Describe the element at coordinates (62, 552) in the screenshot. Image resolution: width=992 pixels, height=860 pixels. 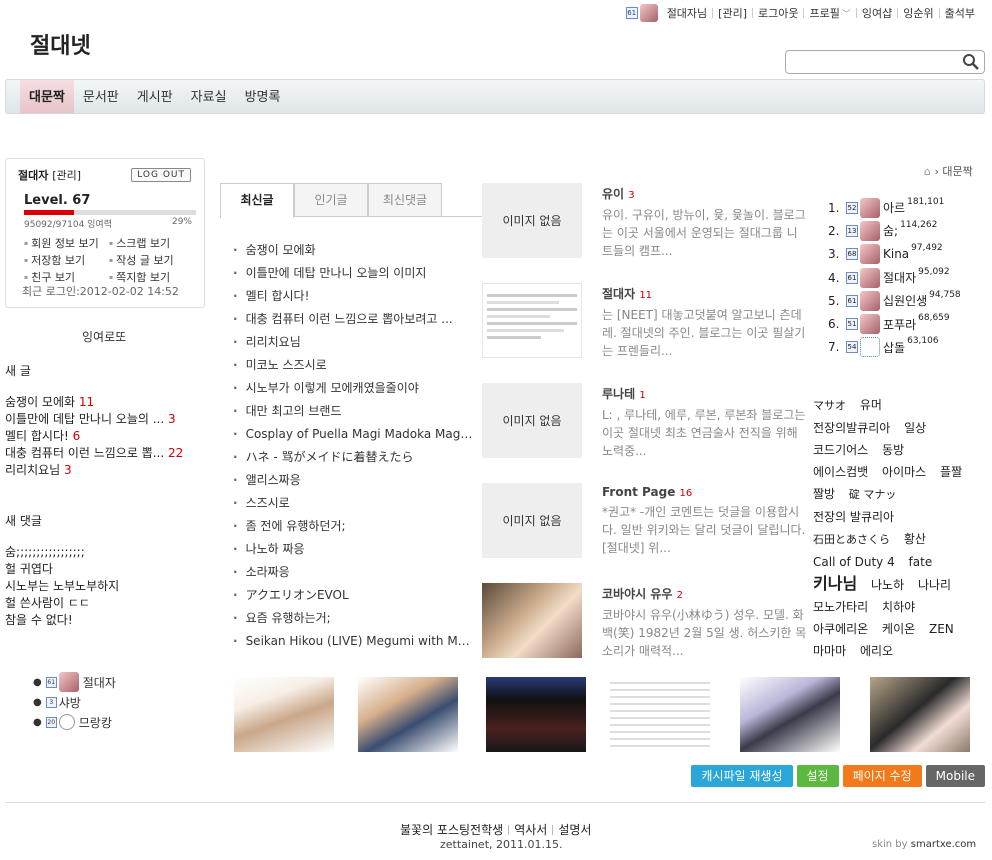
I see `list-item: 숨;;;;;;;;;;;;;;;;;` at that location.